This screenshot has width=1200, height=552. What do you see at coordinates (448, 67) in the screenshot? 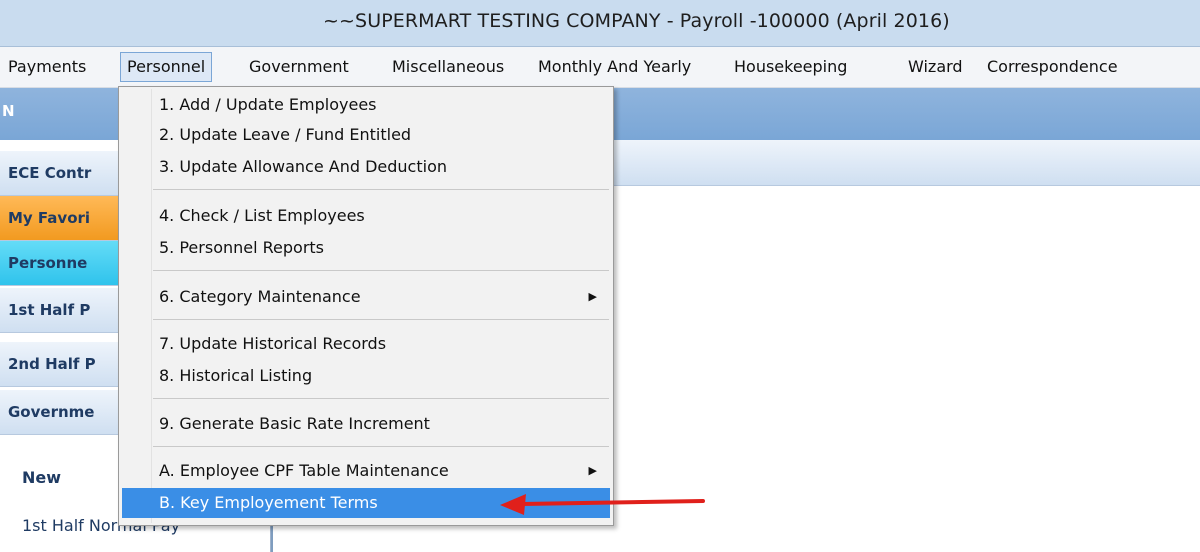
I see `menu-miscellaneous: Miscellaneous` at bounding box center [448, 67].